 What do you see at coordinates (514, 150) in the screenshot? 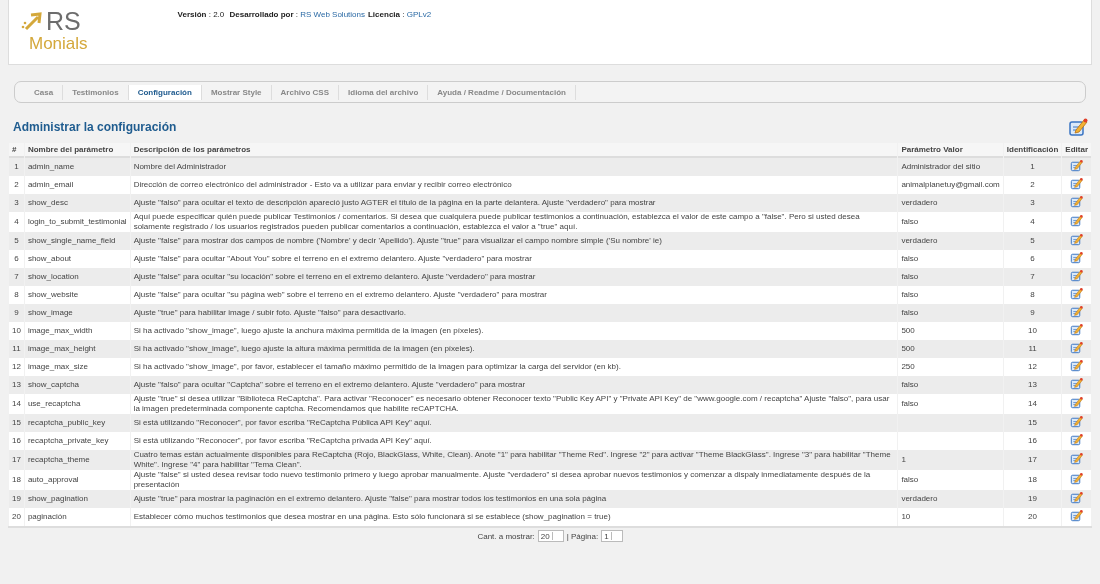
I see `column-header: Descripción de los parámetros` at bounding box center [514, 150].